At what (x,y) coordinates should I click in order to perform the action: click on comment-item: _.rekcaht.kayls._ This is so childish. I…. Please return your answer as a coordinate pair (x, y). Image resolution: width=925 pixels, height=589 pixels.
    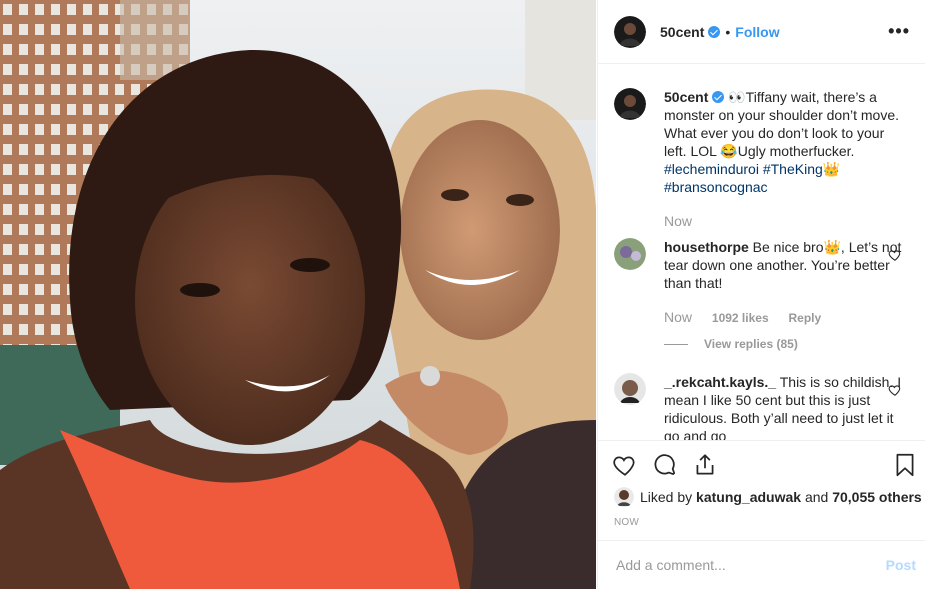
    Looking at the image, I should click on (762, 406).